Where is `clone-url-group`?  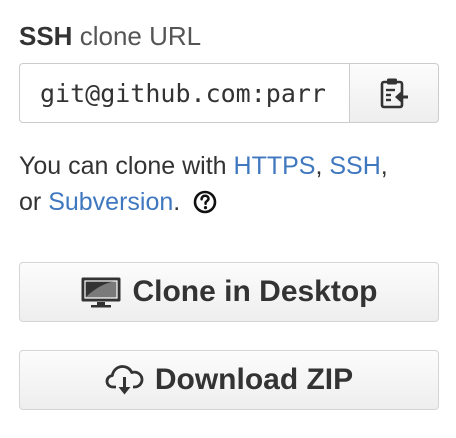 clone-url-group is located at coordinates (229, 95).